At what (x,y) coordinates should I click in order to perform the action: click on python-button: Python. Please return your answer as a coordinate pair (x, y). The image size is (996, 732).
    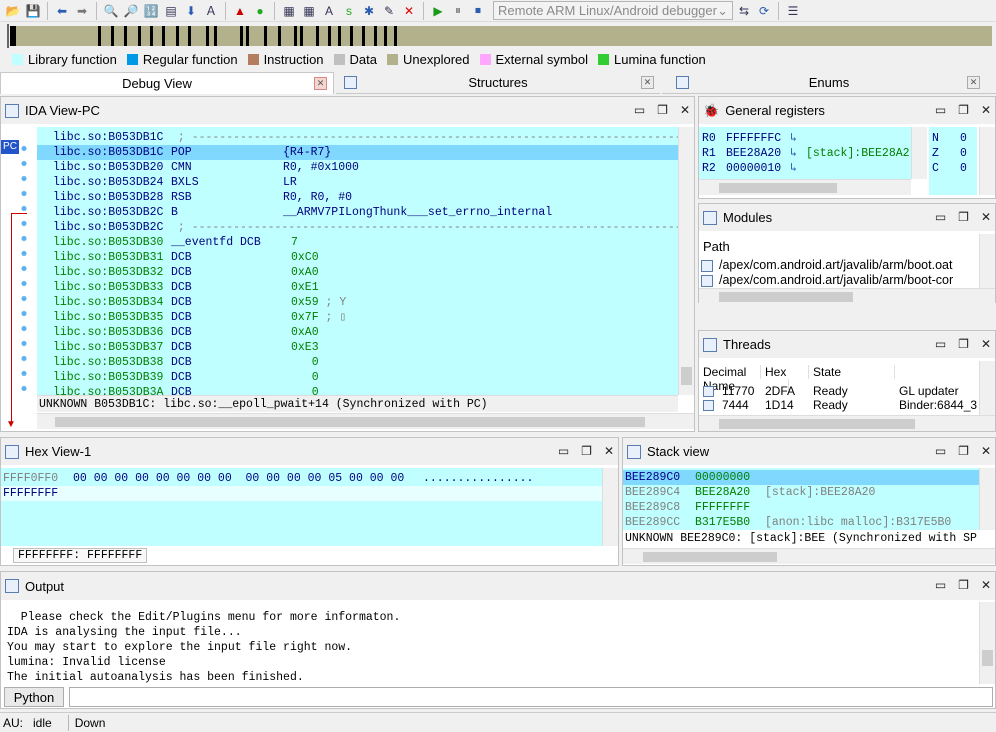
    Looking at the image, I should click on (34, 697).